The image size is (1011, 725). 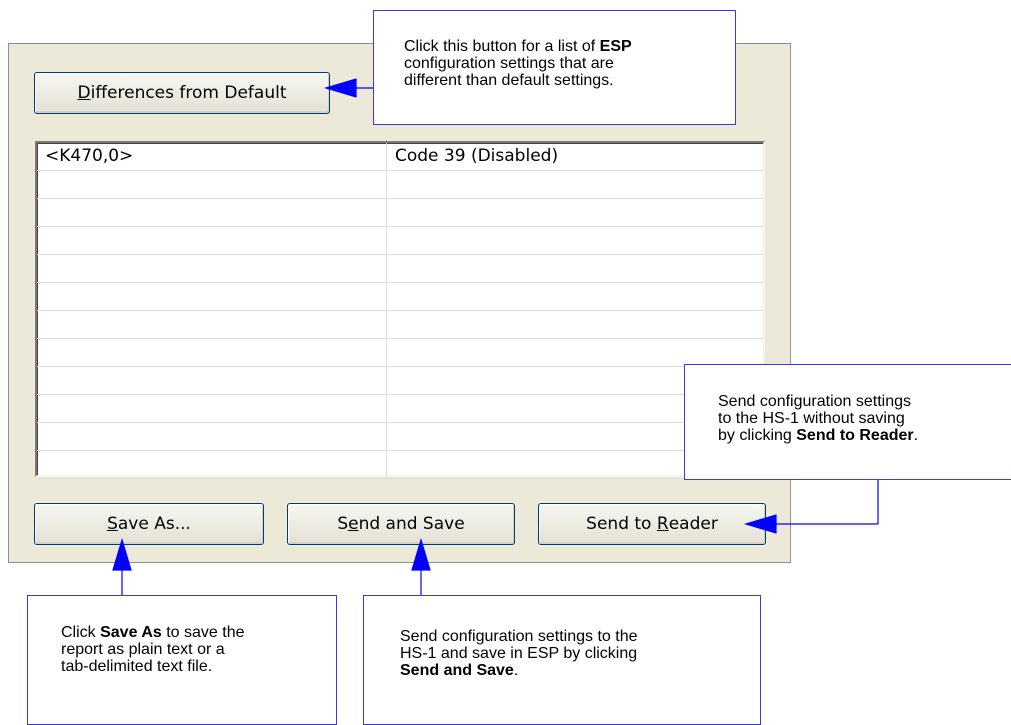 What do you see at coordinates (502, 46) in the screenshot?
I see `callout-line: Click this button for a list of` at bounding box center [502, 46].